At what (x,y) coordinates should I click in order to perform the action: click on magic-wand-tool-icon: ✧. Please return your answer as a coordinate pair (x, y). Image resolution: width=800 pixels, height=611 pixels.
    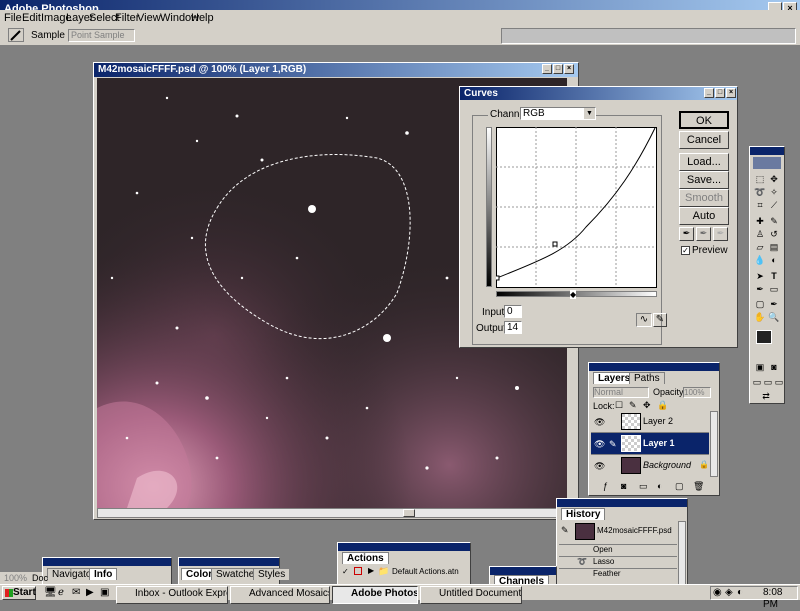
    Looking at the image, I should click on (774, 192).